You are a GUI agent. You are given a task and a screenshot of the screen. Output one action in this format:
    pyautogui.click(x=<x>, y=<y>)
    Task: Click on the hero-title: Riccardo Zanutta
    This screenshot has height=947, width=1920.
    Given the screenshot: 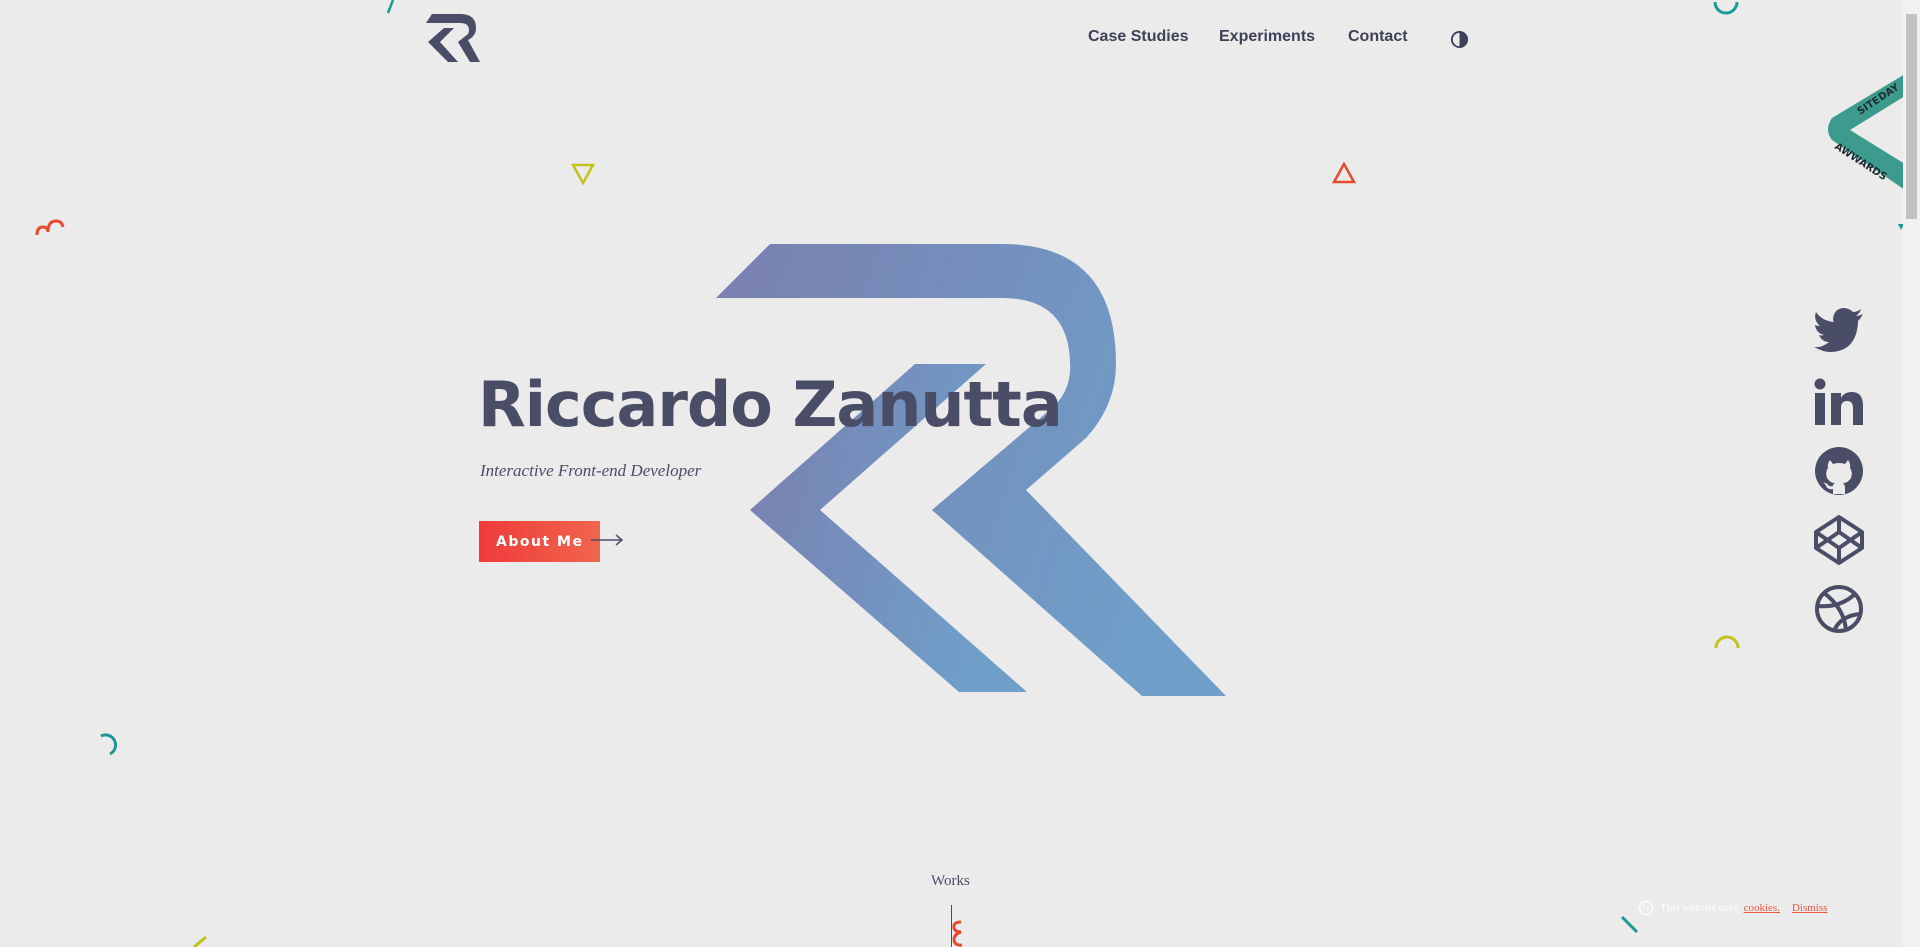 What is the action you would take?
    pyautogui.click(x=770, y=404)
    